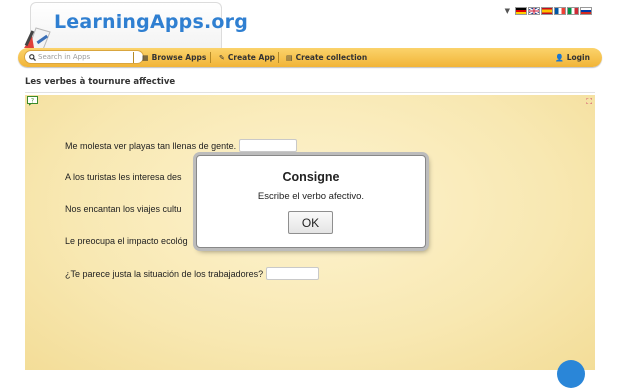  Describe the element at coordinates (222, 57) in the screenshot. I see `pencil-icon: ✎` at that location.